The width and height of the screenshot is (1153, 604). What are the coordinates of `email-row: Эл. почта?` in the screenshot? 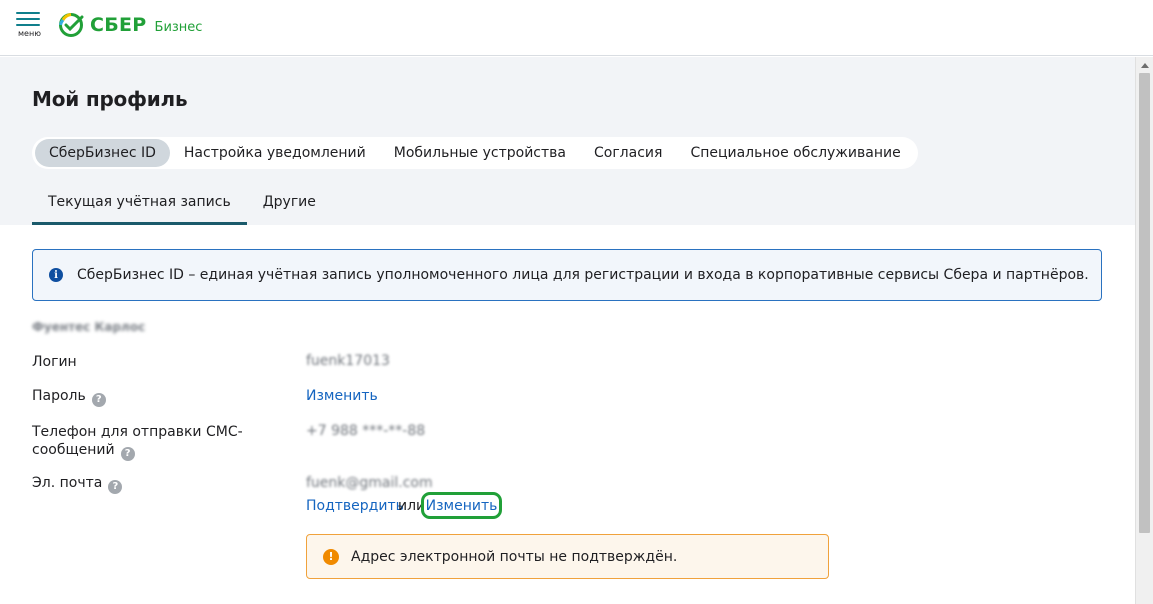 It's located at (77, 484).